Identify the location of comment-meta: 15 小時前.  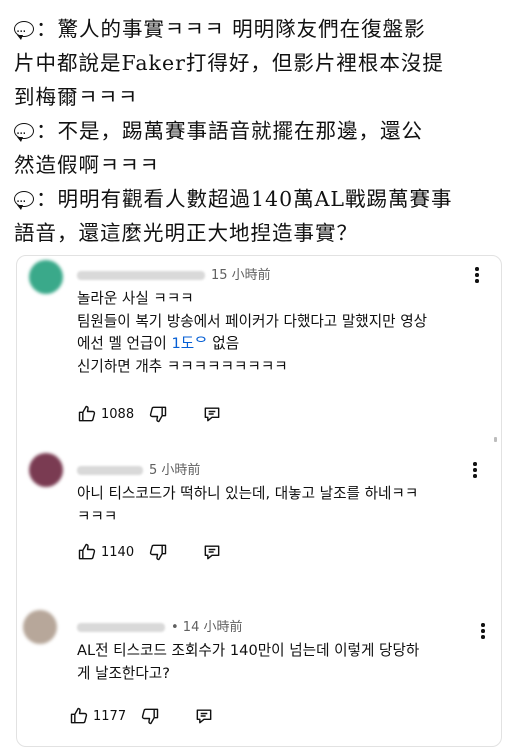
(174, 273).